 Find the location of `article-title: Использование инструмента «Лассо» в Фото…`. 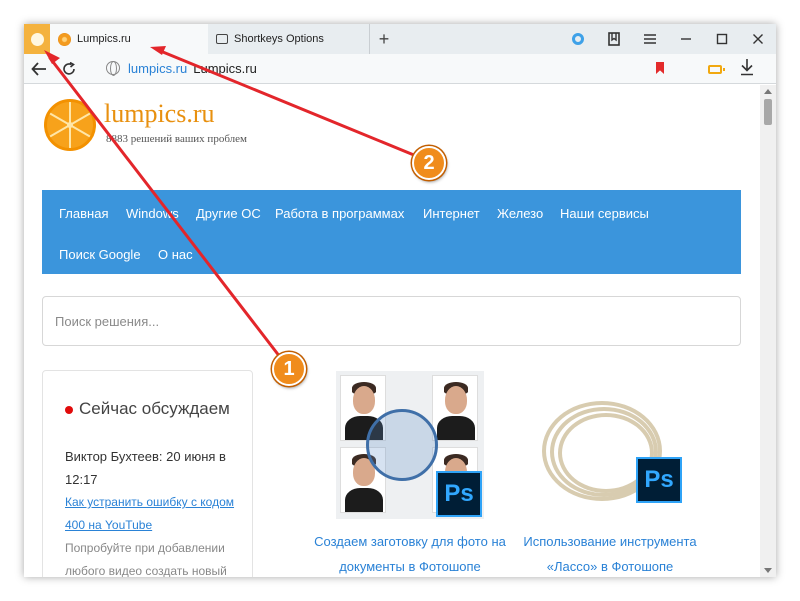

article-title: Использование инструмента «Лассо» в Фото… is located at coordinates (610, 553).